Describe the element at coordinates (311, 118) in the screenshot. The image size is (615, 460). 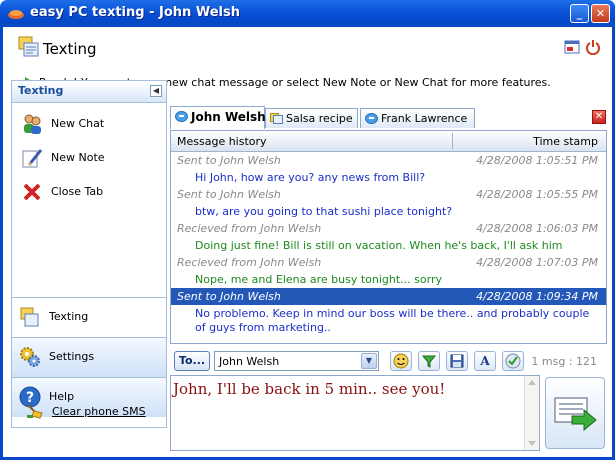
I see `tab-salsa-recipe: Salsa recipe` at that location.